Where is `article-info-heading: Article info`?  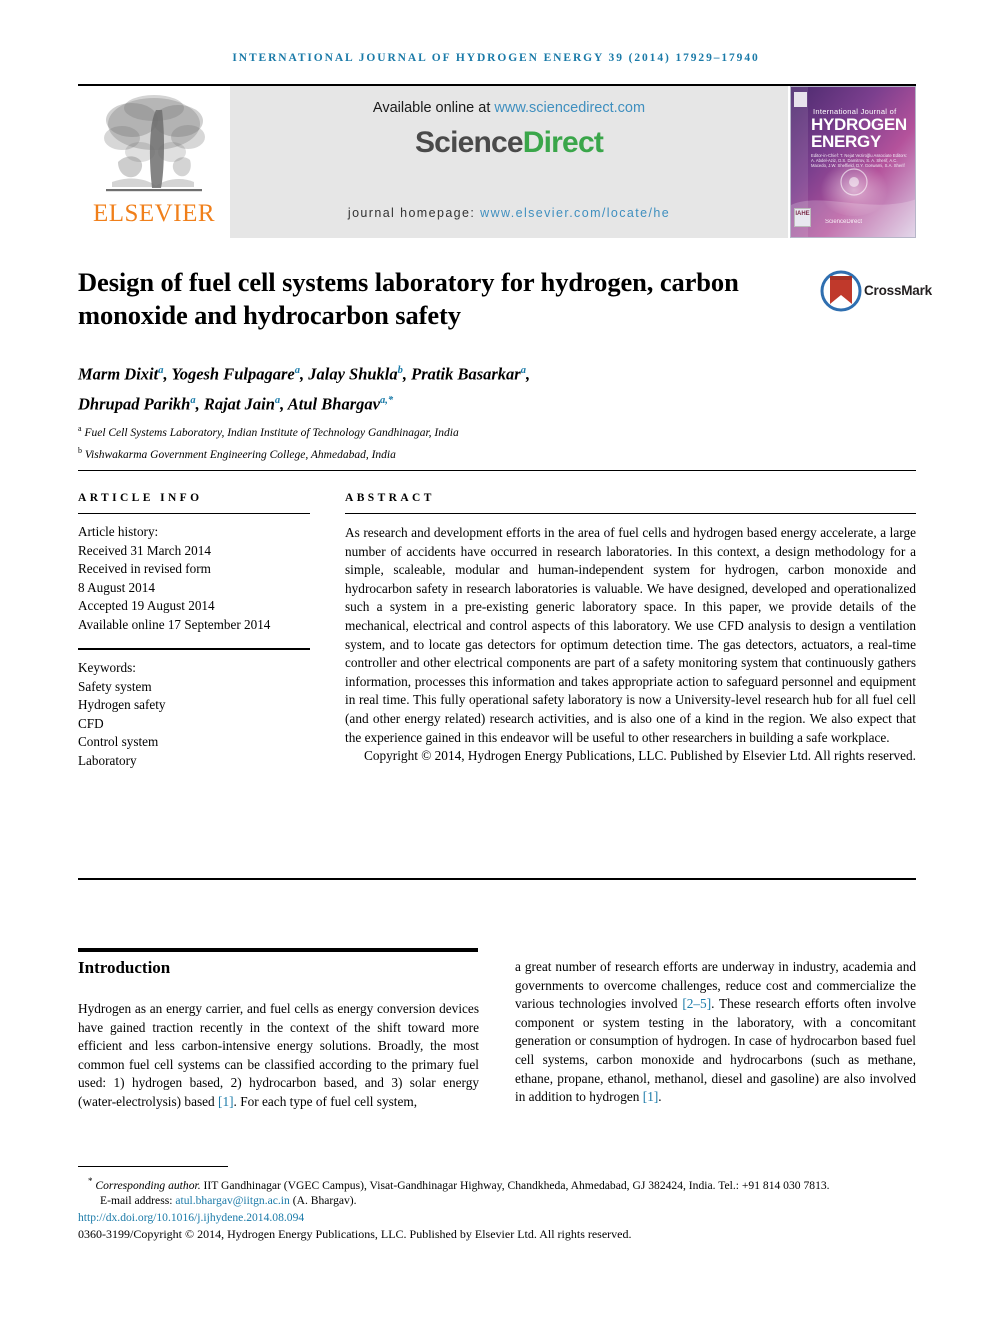
article-info-heading: Article info is located at coordinates (140, 498).